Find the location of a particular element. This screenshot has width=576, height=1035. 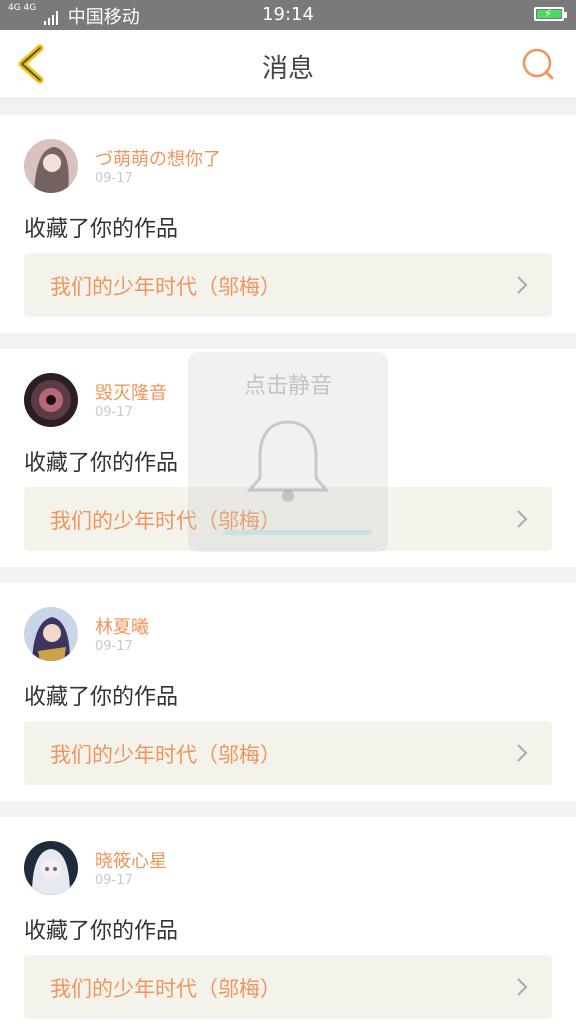

status-time: 19:14 is located at coordinates (288, 14).